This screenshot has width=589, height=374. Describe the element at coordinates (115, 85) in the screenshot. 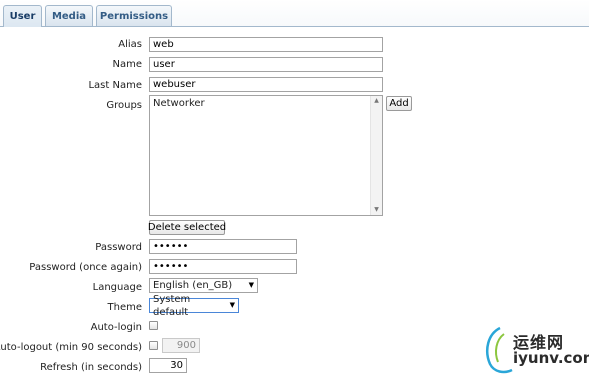

I see `last-name-label: Last Name` at that location.